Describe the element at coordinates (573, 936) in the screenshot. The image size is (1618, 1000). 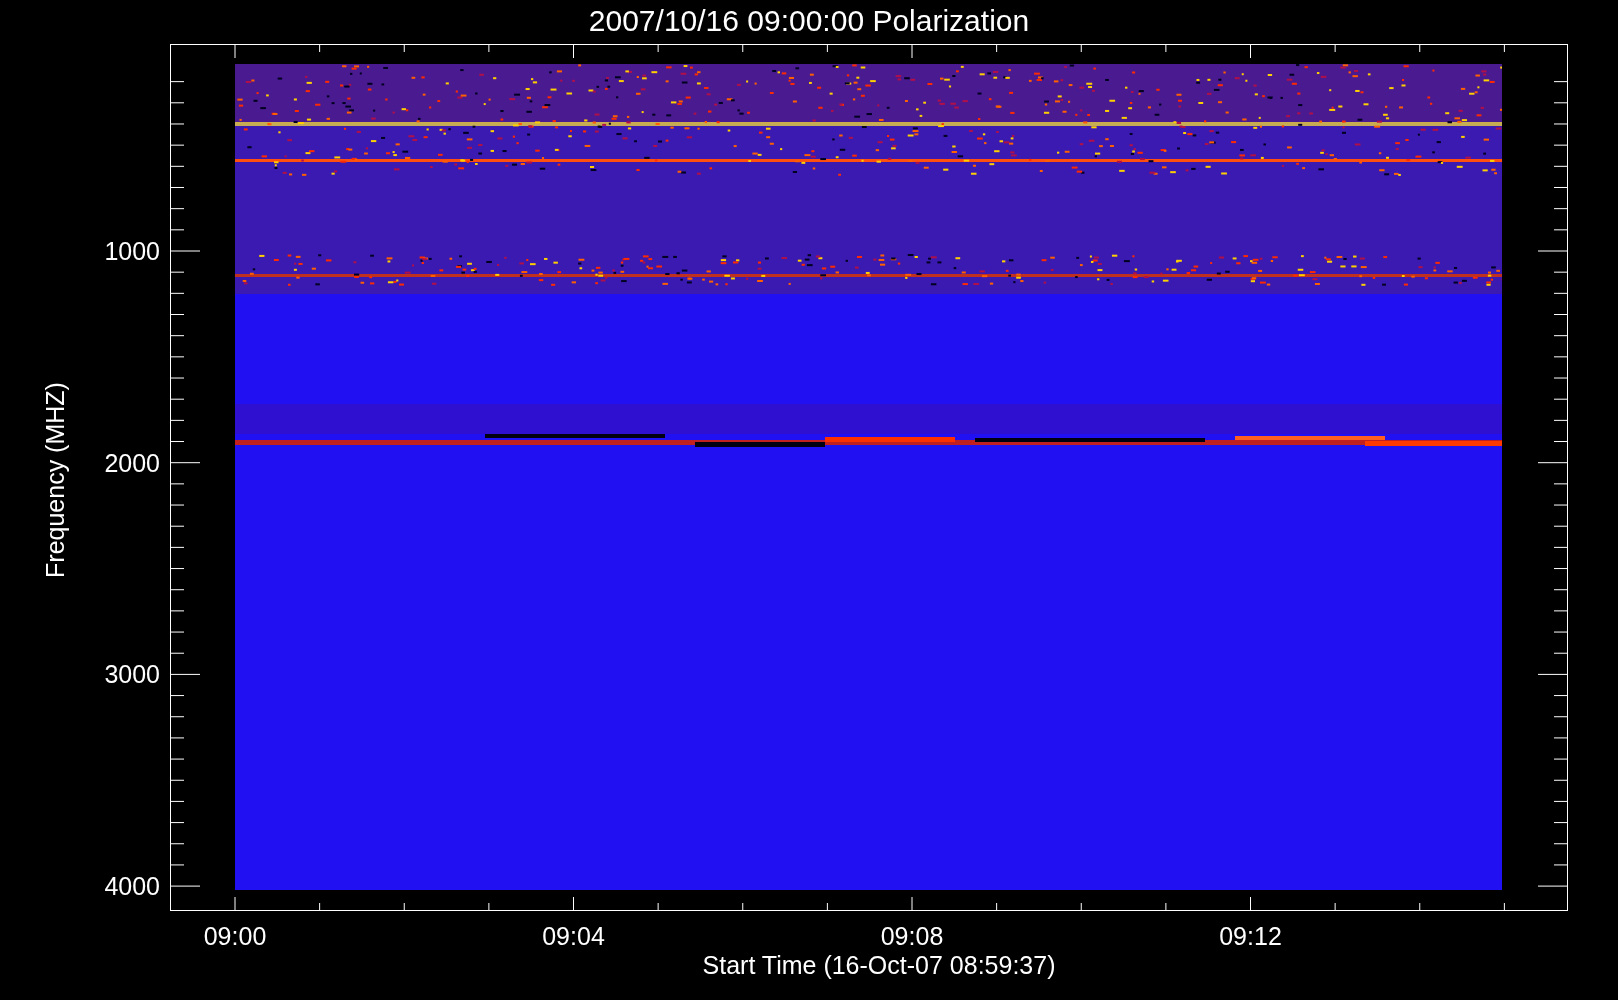
I see `x-tick-label: 09:04` at that location.